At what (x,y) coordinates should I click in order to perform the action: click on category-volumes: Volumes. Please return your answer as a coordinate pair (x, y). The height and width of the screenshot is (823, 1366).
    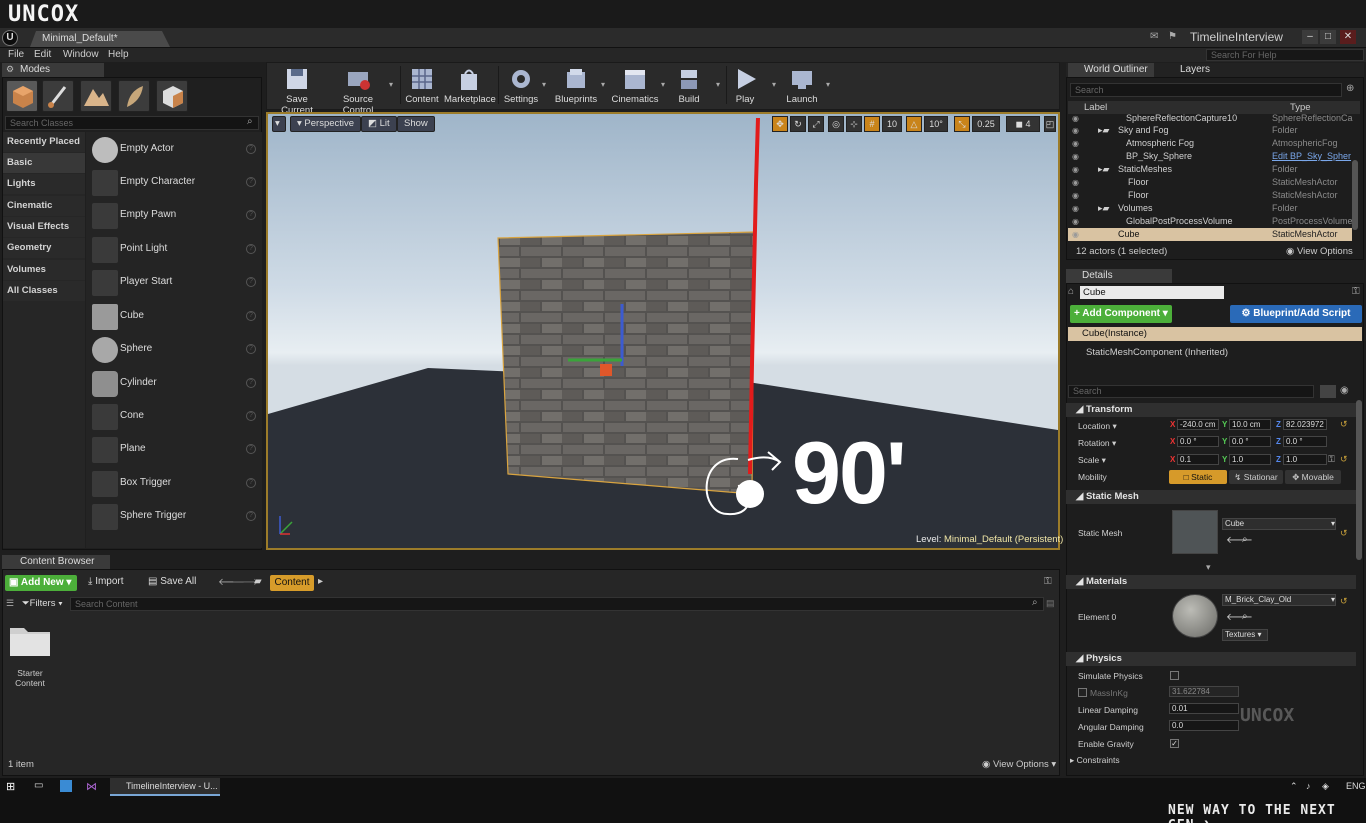
    Looking at the image, I should click on (44, 270).